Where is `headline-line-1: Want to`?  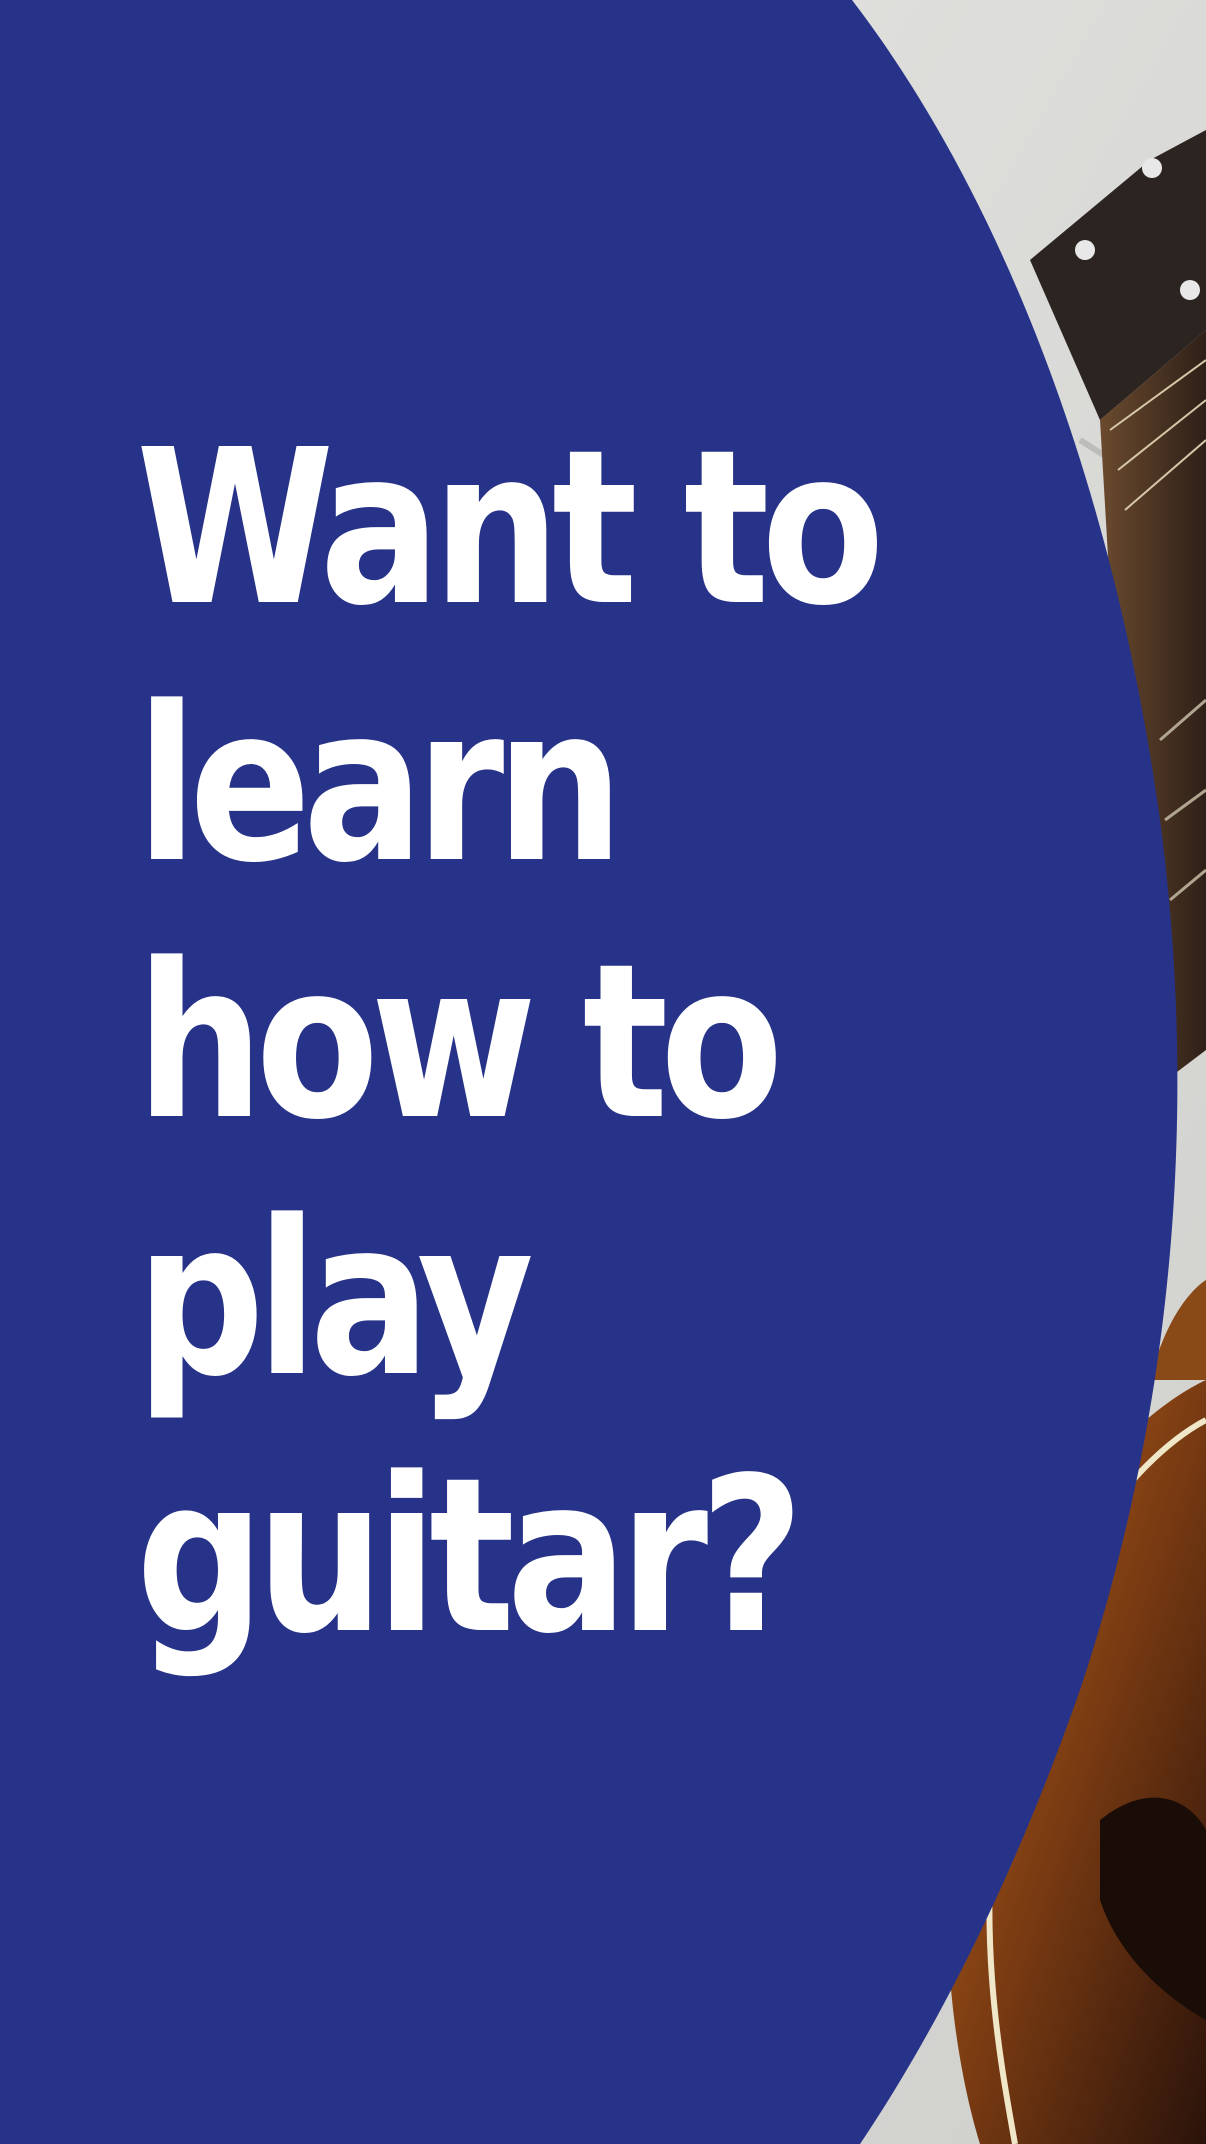
headline-line-1: Want to is located at coordinates (510, 528).